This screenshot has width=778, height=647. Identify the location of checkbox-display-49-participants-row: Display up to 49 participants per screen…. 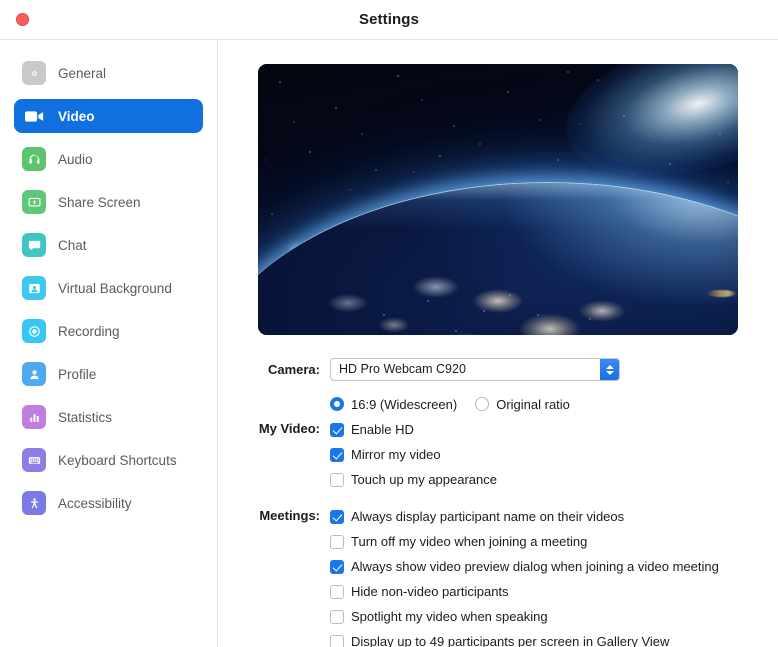
(554, 638).